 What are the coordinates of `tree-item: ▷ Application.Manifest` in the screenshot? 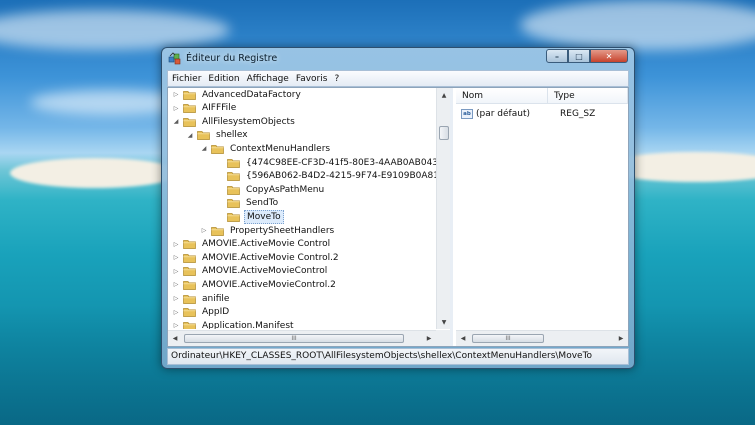 It's located at (234, 324).